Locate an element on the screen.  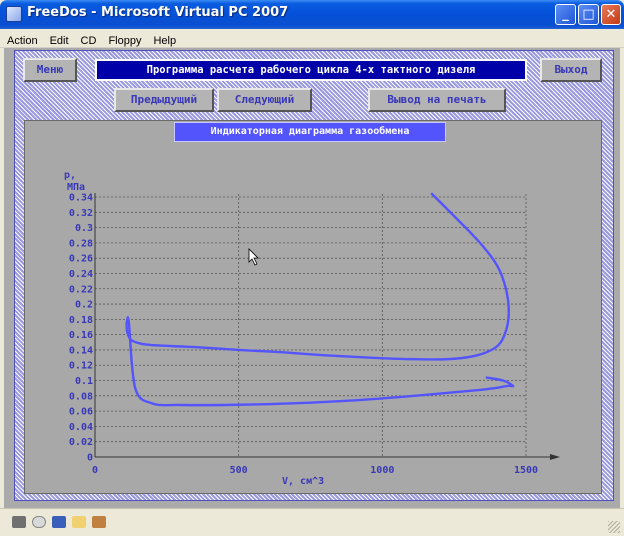
y-tick-label: 0.22 is located at coordinates (81, 289).